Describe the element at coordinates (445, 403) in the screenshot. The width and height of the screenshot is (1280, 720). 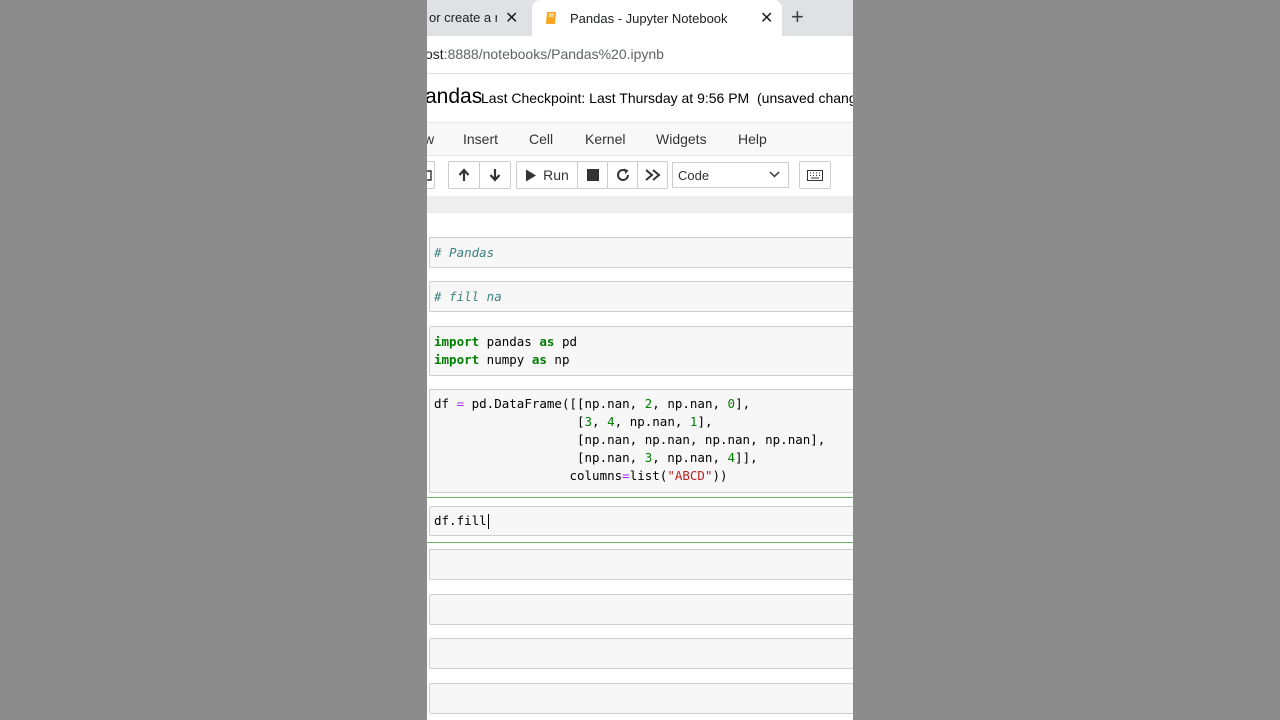
I see `code-token: df` at that location.